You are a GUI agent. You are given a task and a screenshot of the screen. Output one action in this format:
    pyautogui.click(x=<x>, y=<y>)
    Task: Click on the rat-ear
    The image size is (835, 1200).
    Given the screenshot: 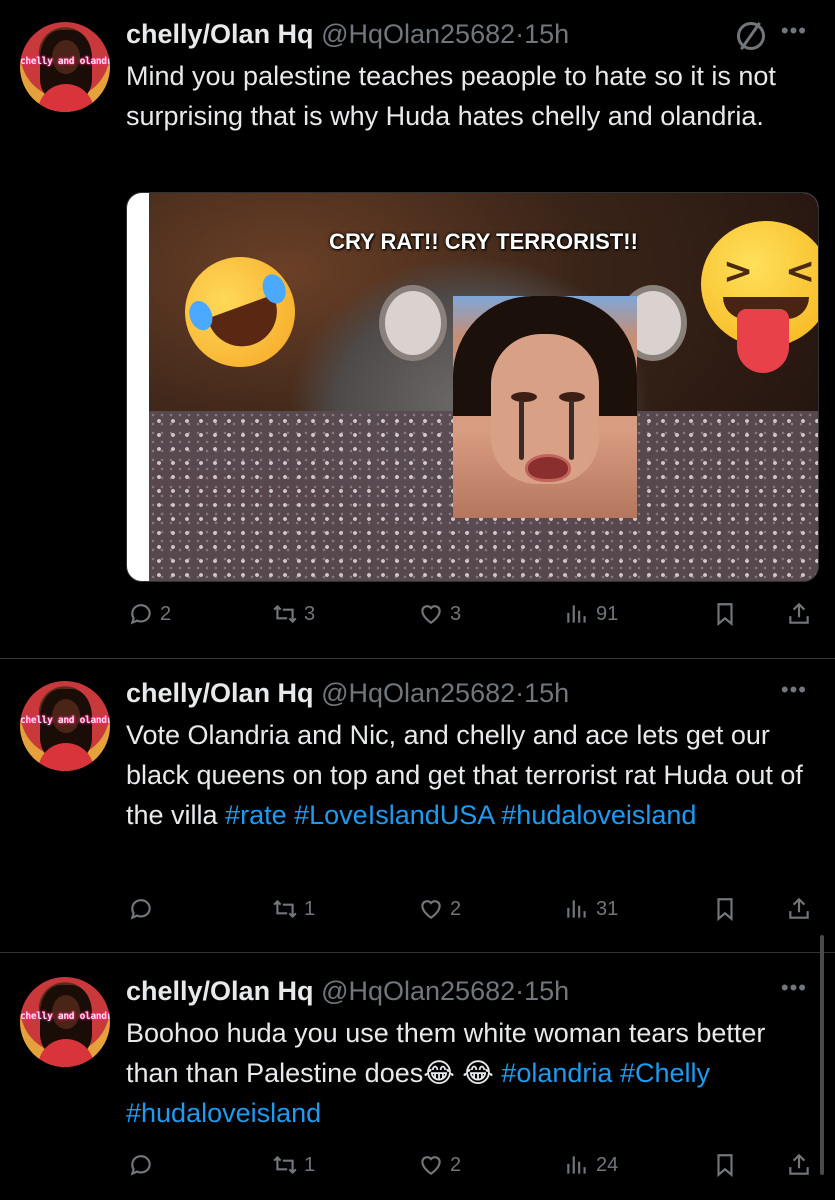 What is the action you would take?
    pyautogui.click(x=413, y=323)
    